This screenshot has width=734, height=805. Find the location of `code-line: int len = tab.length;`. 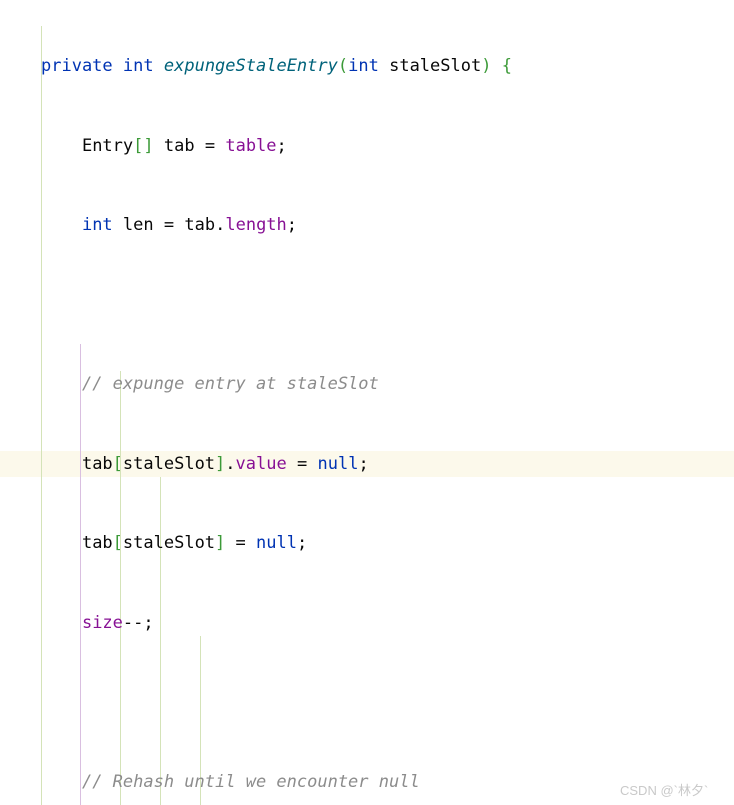

code-line: int len = tab.length; is located at coordinates (367, 225).